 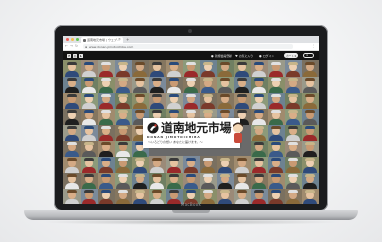 What do you see at coordinates (191, 55) in the screenshot?
I see `site-header: f ◎ L ● 新規会員登録 ♥ お気に入り ● ログイン カート 0 ≡` at bounding box center [191, 55].